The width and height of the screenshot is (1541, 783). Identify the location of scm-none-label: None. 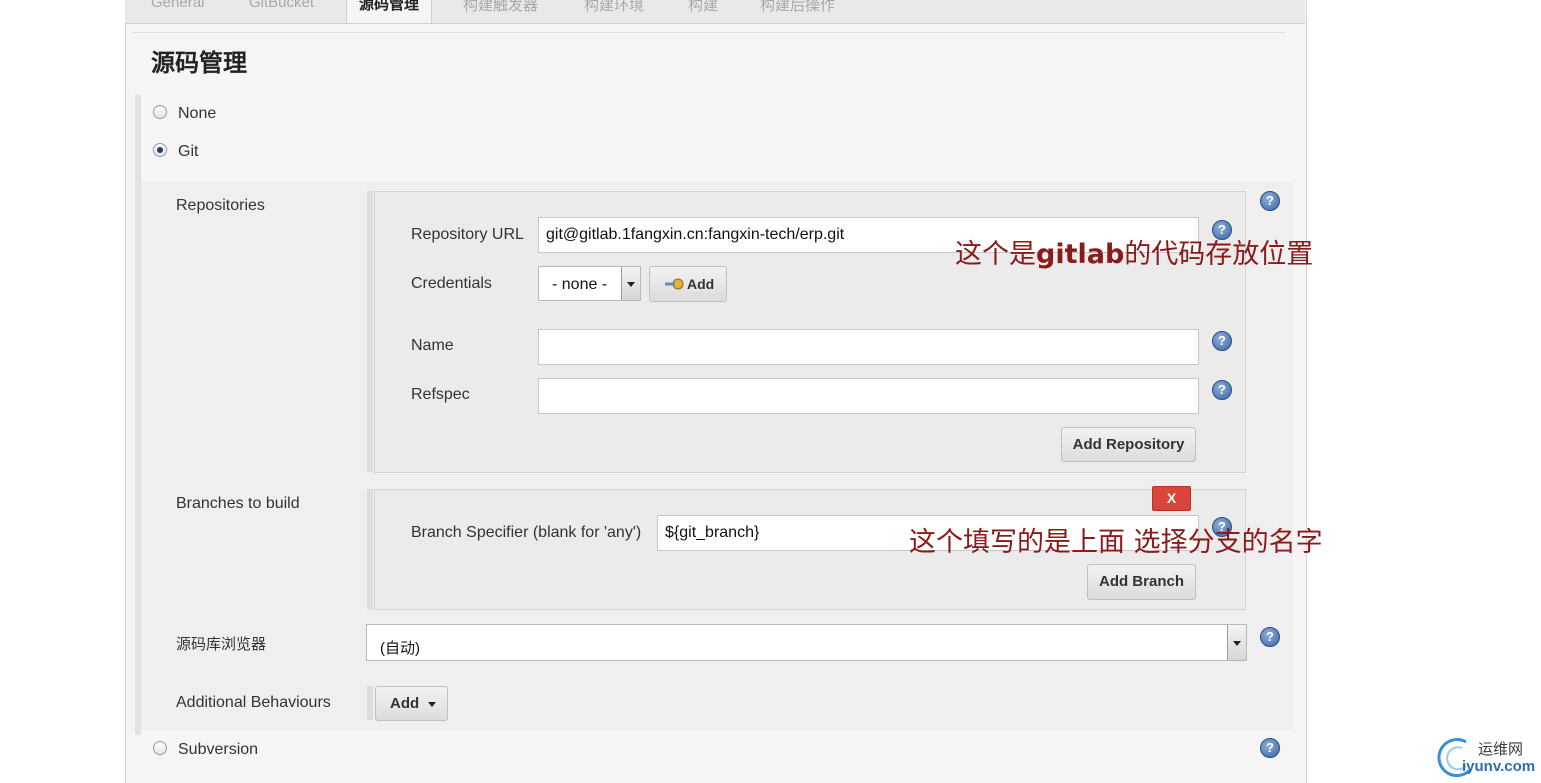
(197, 113).